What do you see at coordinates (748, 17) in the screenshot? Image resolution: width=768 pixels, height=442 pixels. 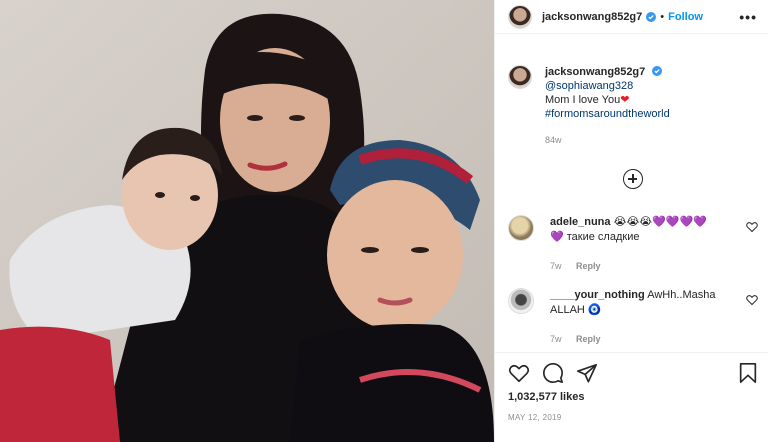 I see `more-icon: •••` at bounding box center [748, 17].